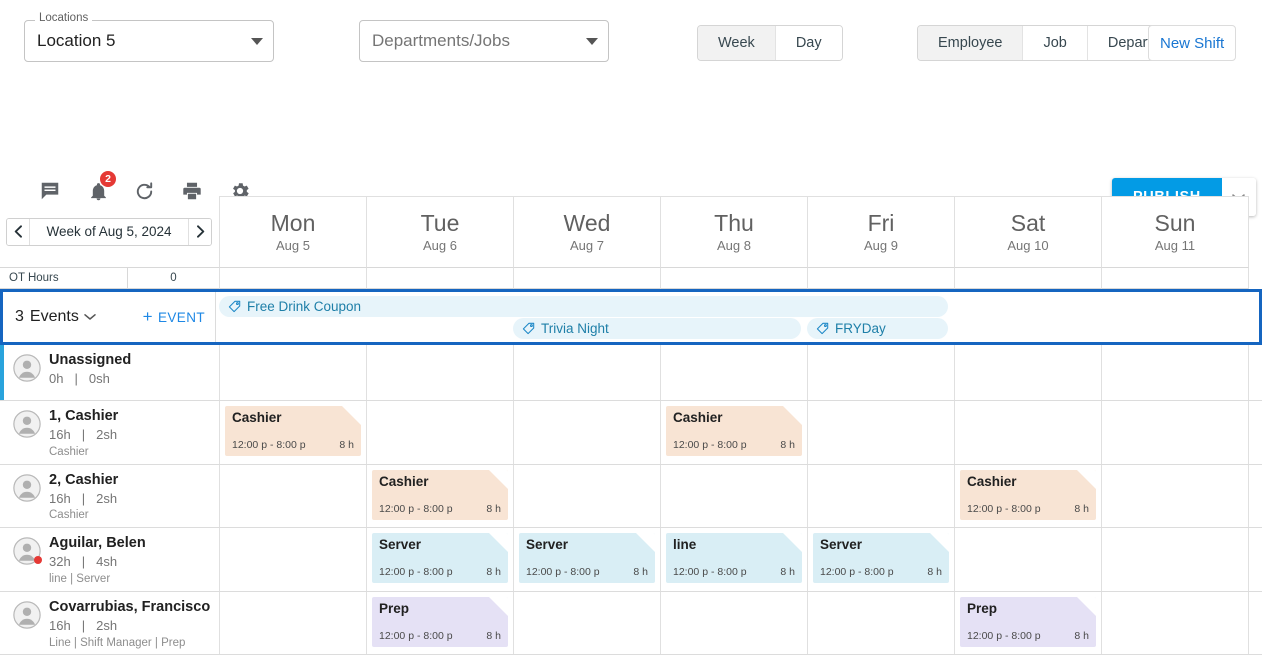 This screenshot has width=1262, height=655. I want to click on day-header-sun: Sun Aug 11, so click(1175, 231).